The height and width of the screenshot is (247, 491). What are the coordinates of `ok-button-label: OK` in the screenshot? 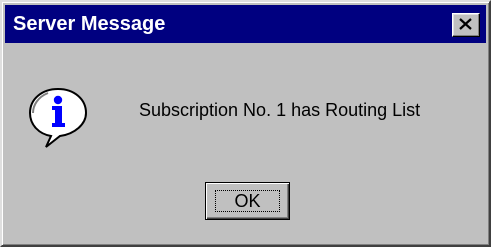 It's located at (247, 201).